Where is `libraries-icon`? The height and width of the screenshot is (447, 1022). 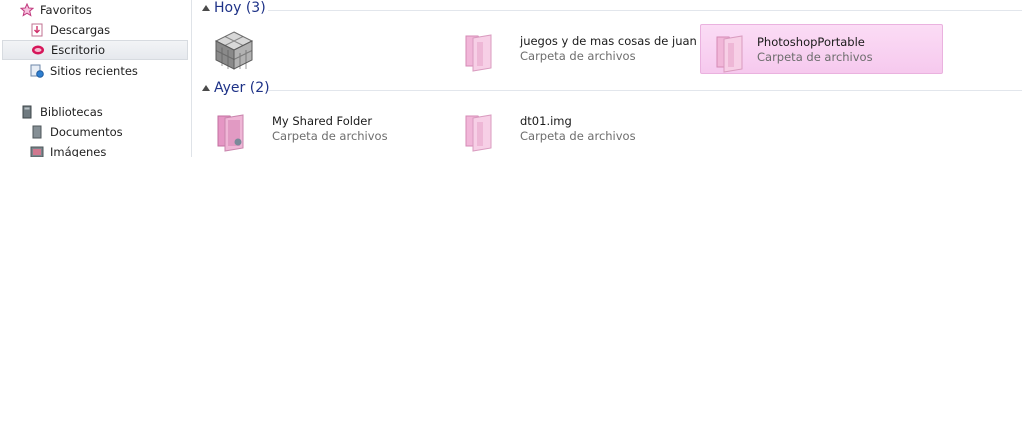
libraries-icon is located at coordinates (27, 112).